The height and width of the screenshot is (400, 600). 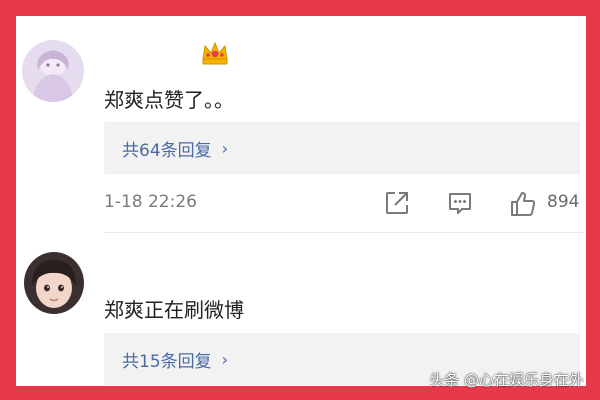 What do you see at coordinates (150, 202) in the screenshot?
I see `timestamp: 1-18 22:26` at bounding box center [150, 202].